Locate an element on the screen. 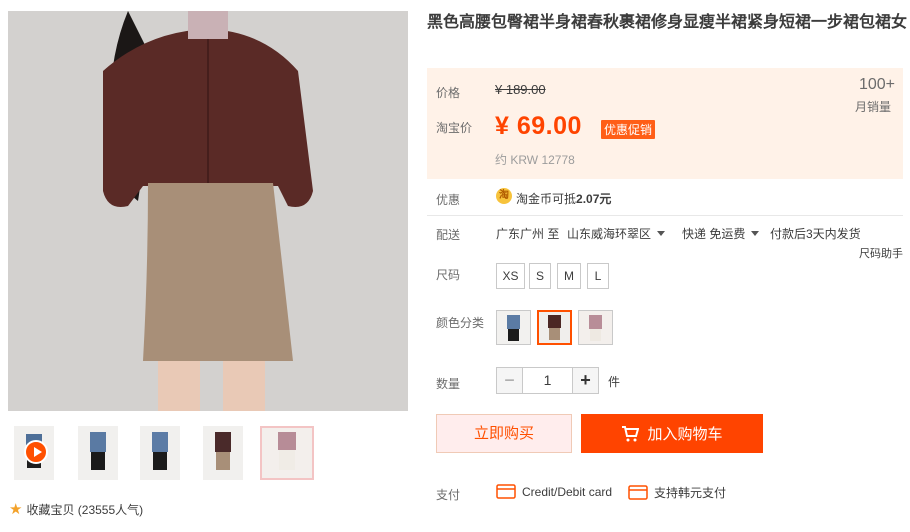 The image size is (910, 532). delivery-destination-text: 山东威海环翠区 is located at coordinates (609, 234).